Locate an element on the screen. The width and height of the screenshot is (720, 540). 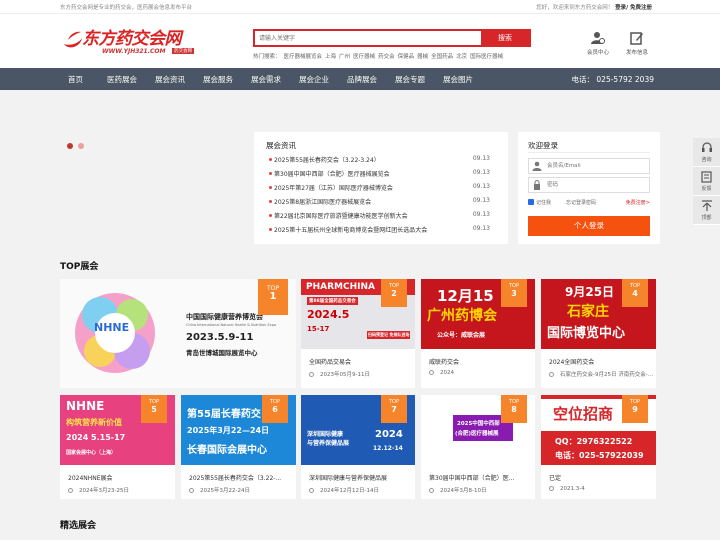
news-item: 2025第55届长春药交会（3.22-3.24） 09.13 is located at coordinates (382, 160).